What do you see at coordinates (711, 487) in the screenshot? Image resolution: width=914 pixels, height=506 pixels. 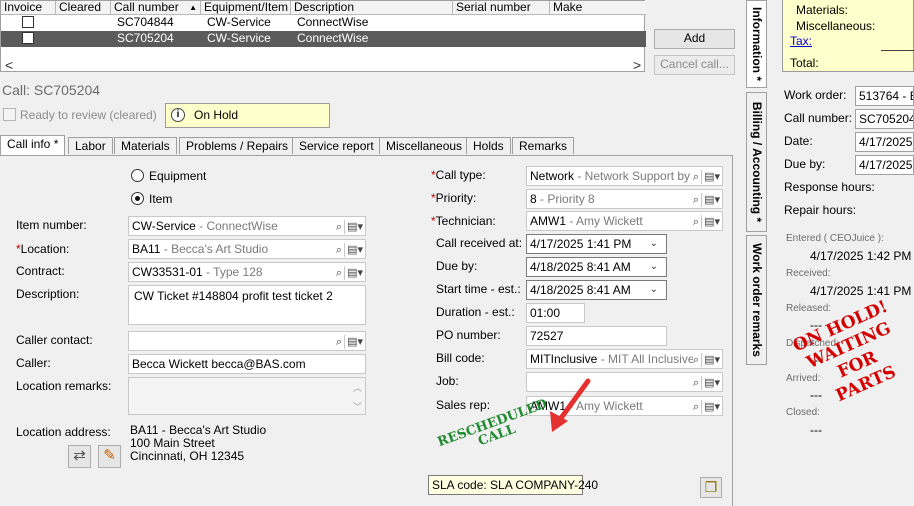 I see `copy-button: ❐` at bounding box center [711, 487].